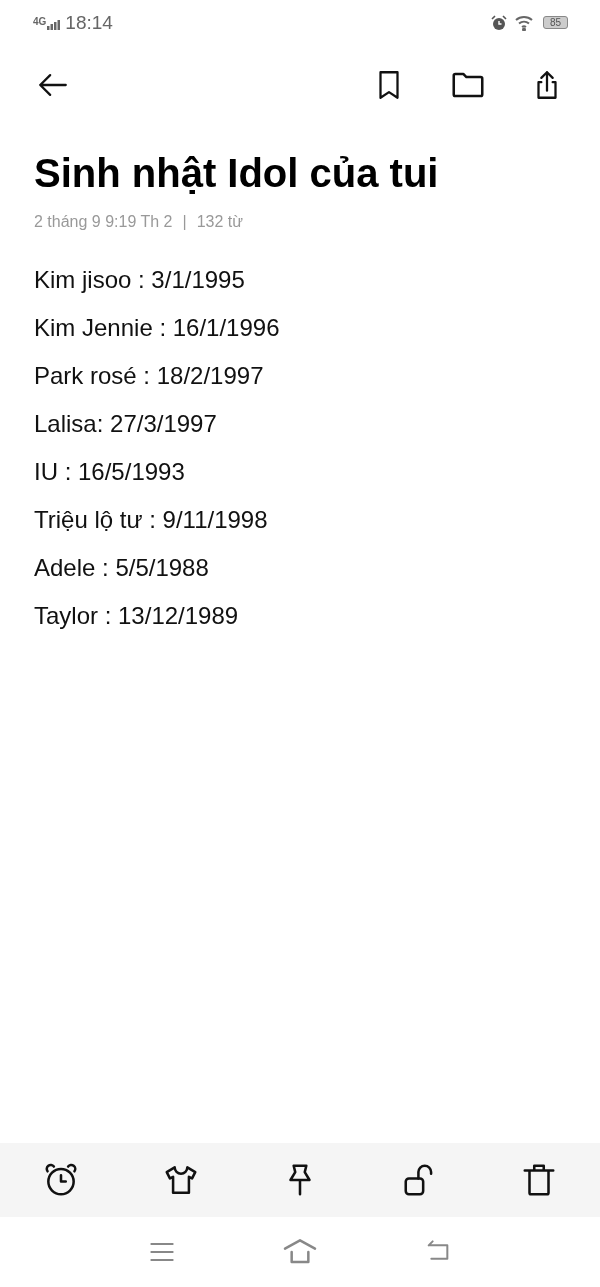 The width and height of the screenshot is (600, 1287). Describe the element at coordinates (103, 222) in the screenshot. I see `note-date: 2 tháng 9 9:19 Th 2` at that location.